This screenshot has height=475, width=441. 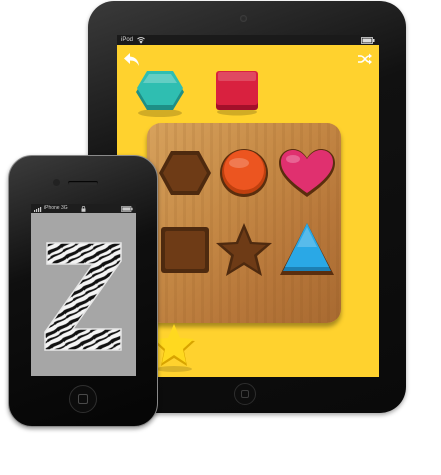 What do you see at coordinates (56, 208) in the screenshot?
I see `carrier-label: iPhone 3G` at bounding box center [56, 208].